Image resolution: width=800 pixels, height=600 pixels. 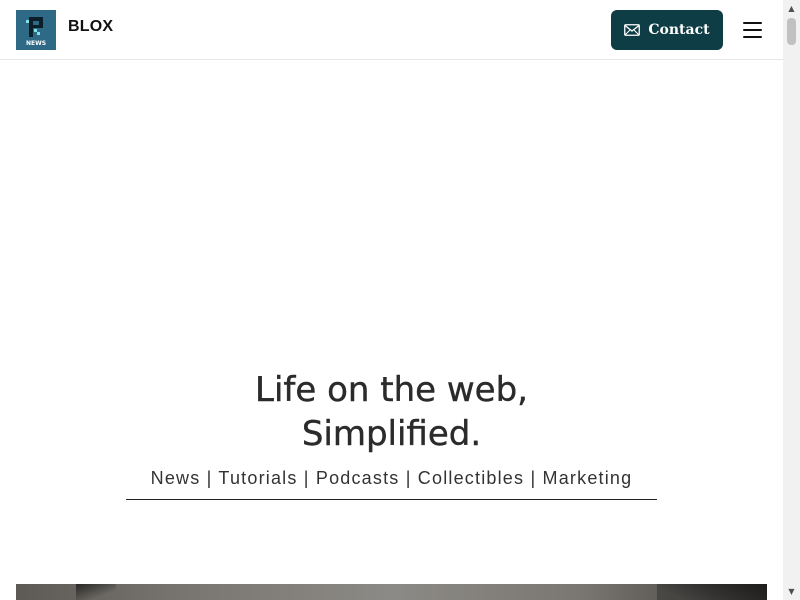 I want to click on nav-item-podcasts: Podcasts, so click(x=358, y=478).